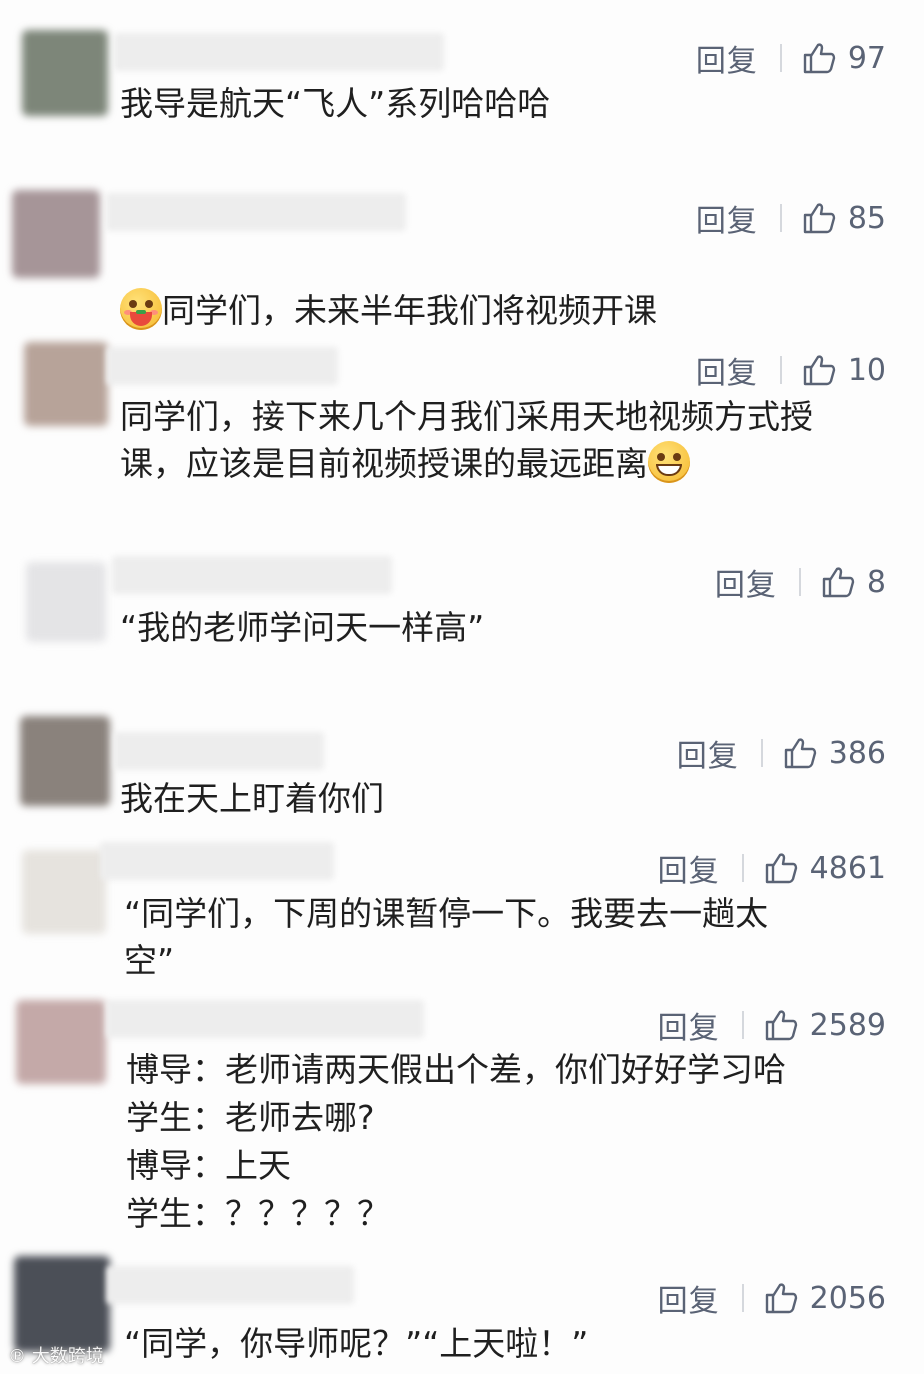 The height and width of the screenshot is (1374, 924). What do you see at coordinates (847, 1025) in the screenshot?
I see `like-count: 2589` at bounding box center [847, 1025].